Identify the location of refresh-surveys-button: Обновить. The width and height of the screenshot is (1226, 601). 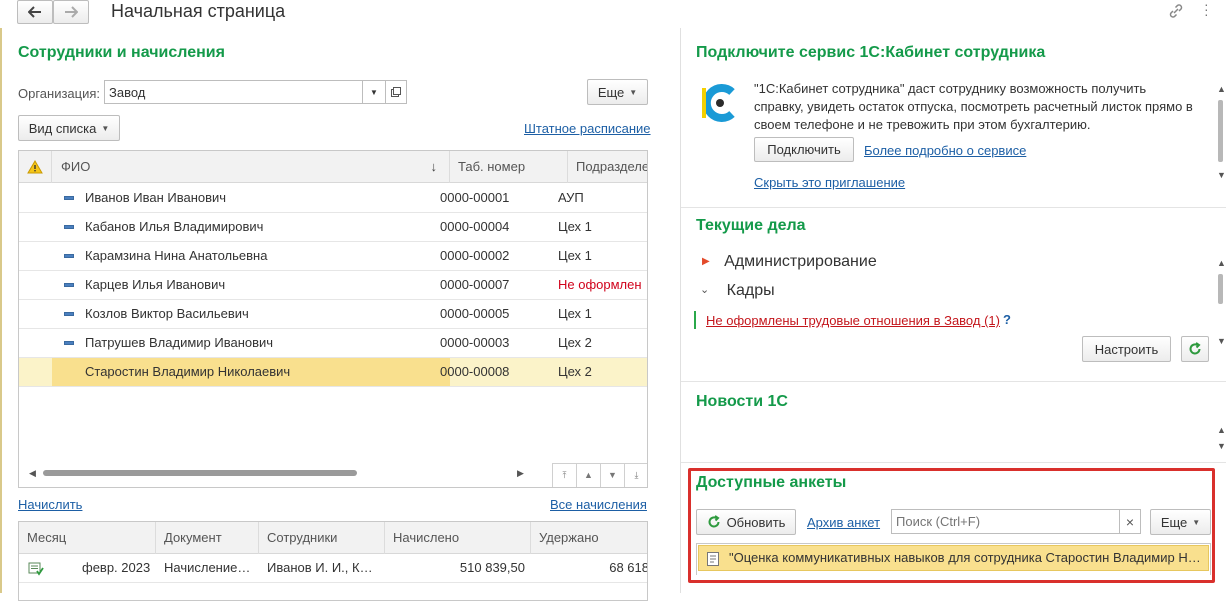
(746, 522).